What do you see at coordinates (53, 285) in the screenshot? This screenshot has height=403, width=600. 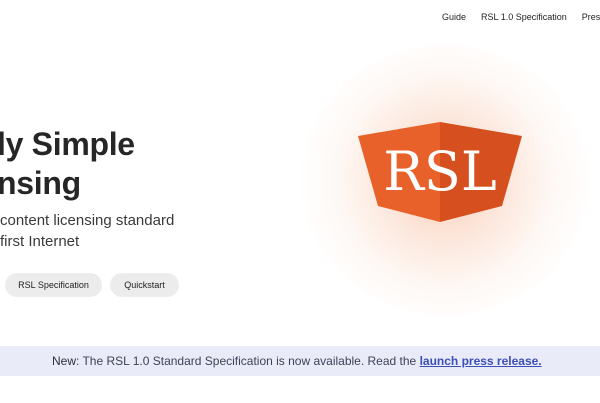 I see `rsl-specification-button: RSL Specification` at bounding box center [53, 285].